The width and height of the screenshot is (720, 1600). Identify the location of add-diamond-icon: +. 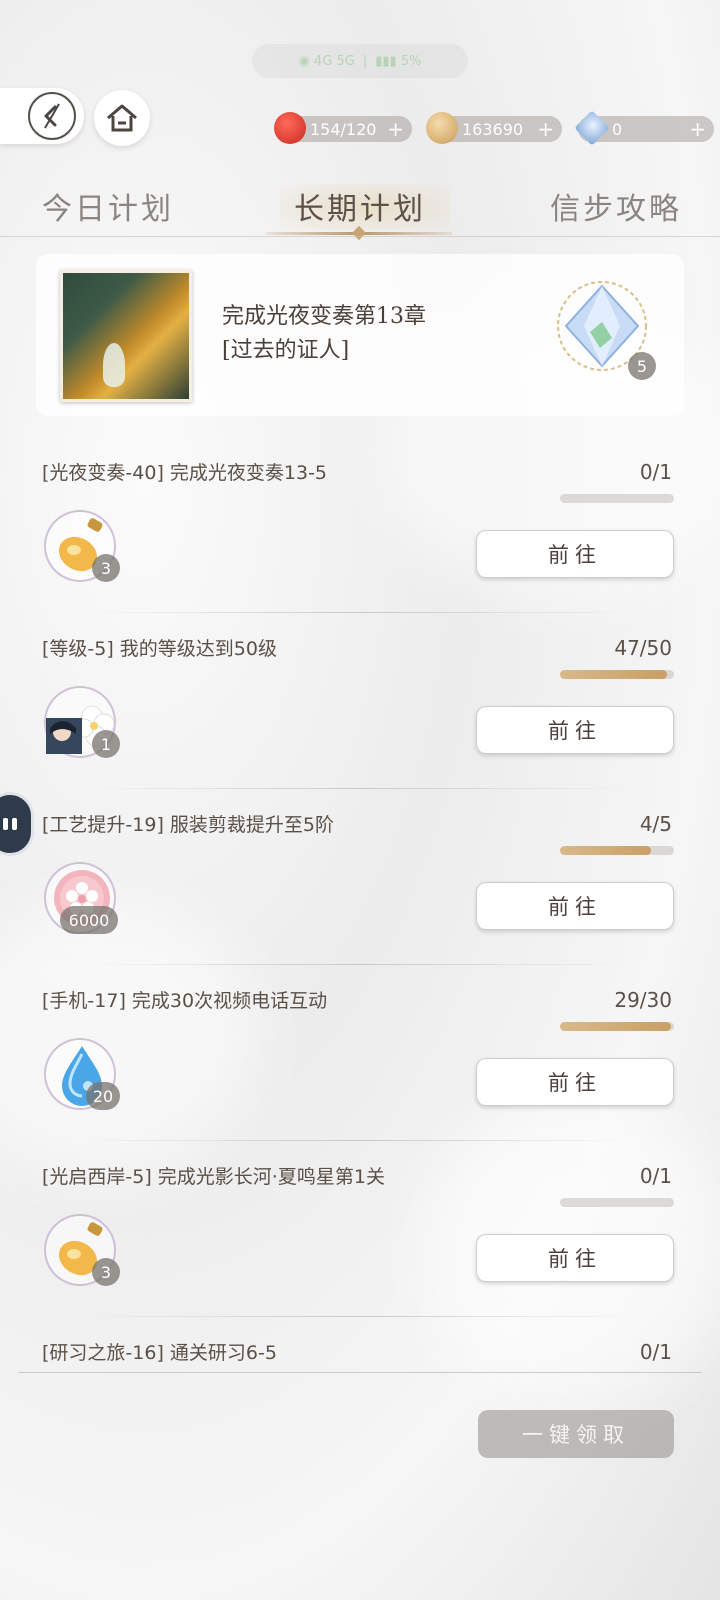
(697, 129).